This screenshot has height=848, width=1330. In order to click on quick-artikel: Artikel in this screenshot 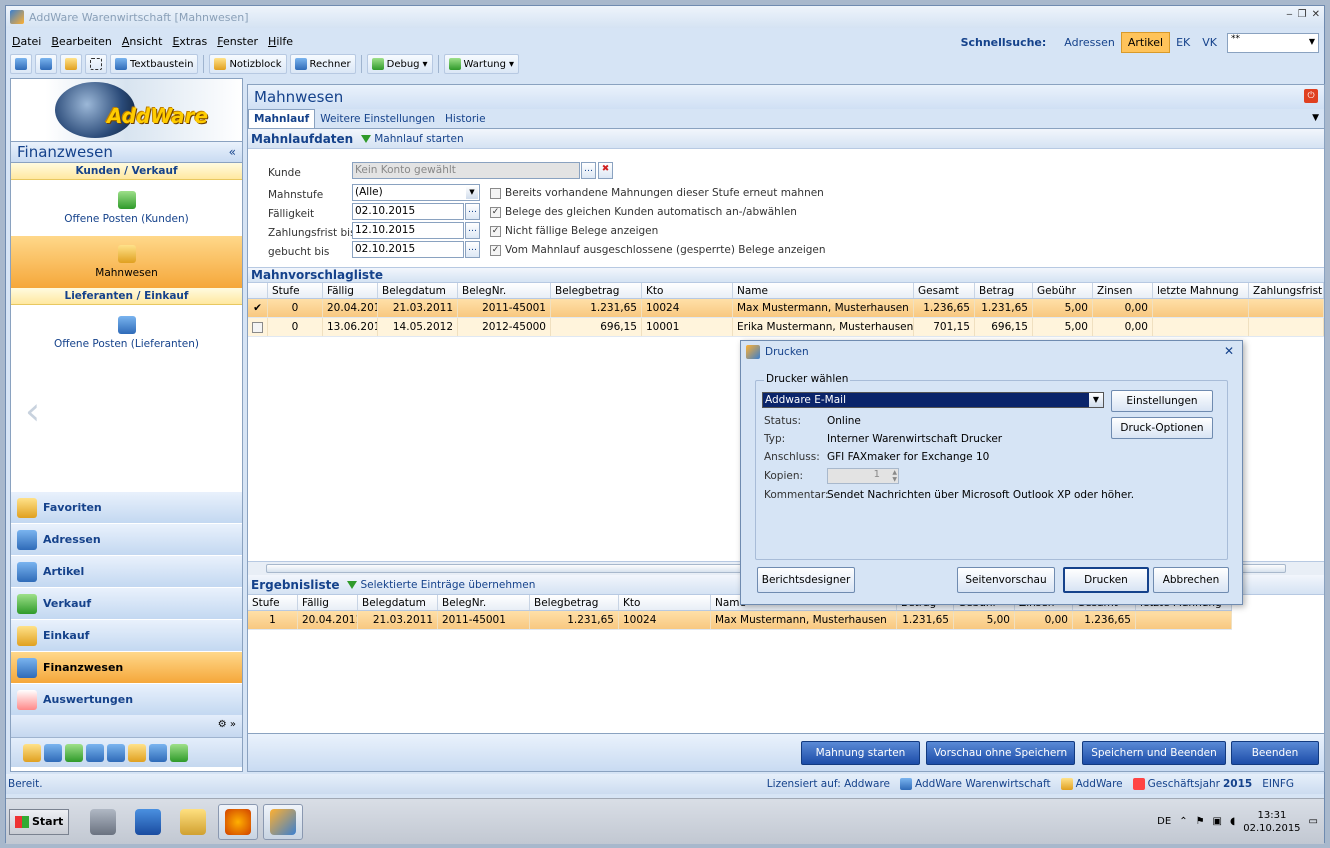, I will do `click(1145, 42)`.